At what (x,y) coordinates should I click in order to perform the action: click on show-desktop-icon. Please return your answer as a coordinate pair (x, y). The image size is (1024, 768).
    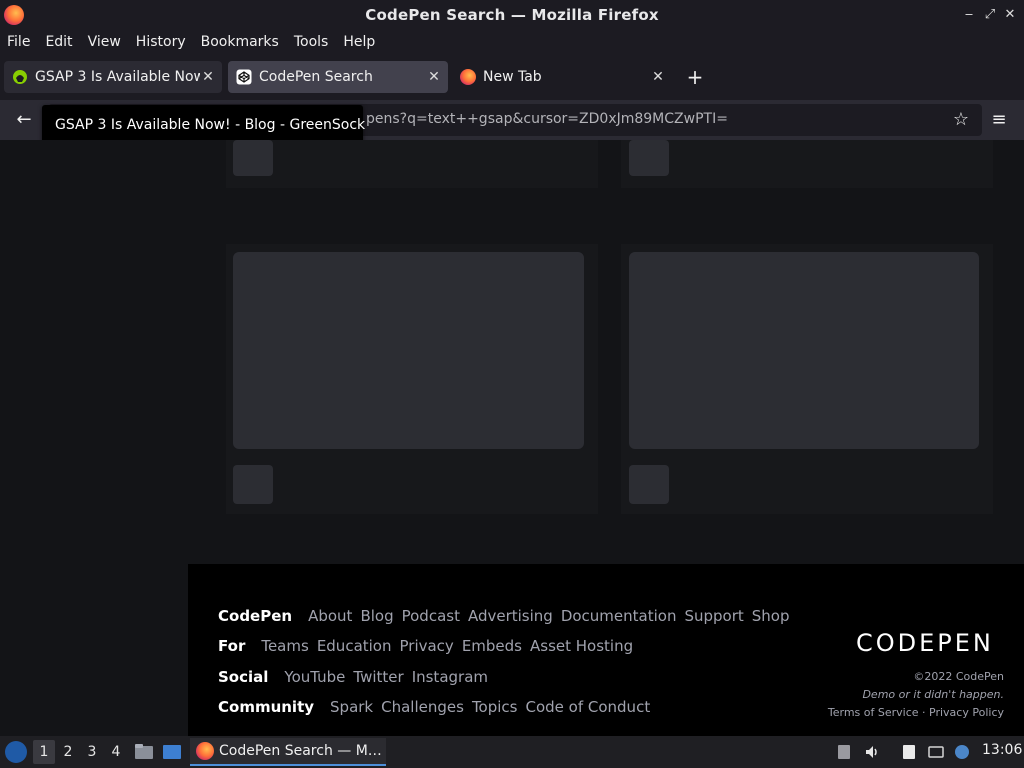
    Looking at the image, I should click on (172, 752).